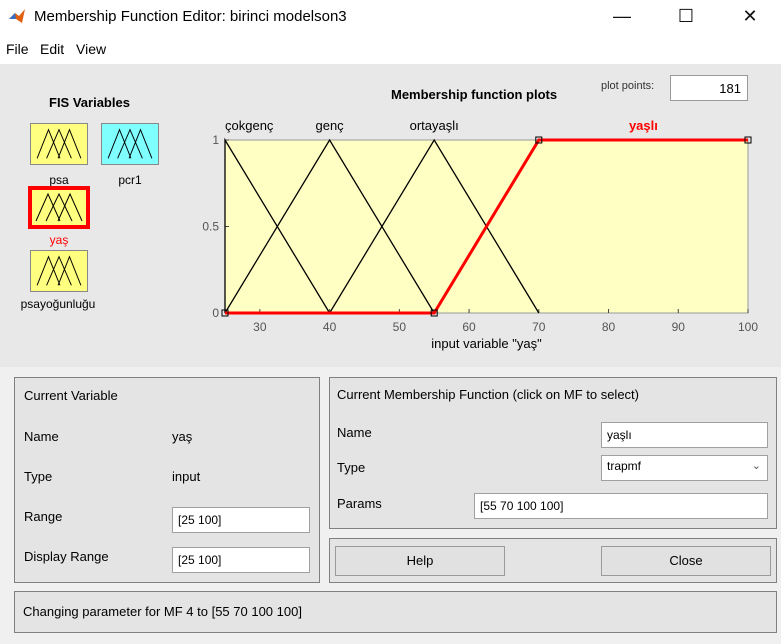  Describe the element at coordinates (186, 476) in the screenshot. I see `variable-type-value: input` at that location.